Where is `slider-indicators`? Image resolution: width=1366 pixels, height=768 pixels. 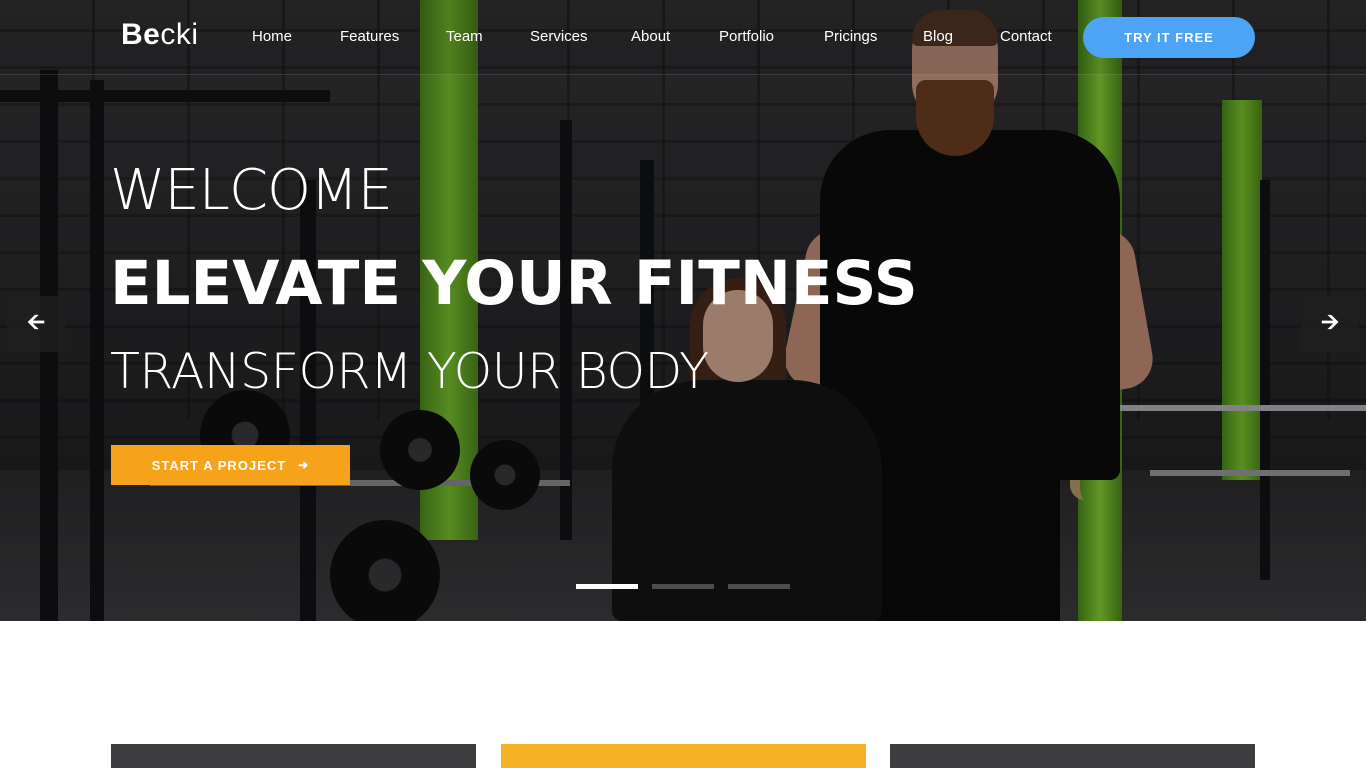 slider-indicators is located at coordinates (683, 587).